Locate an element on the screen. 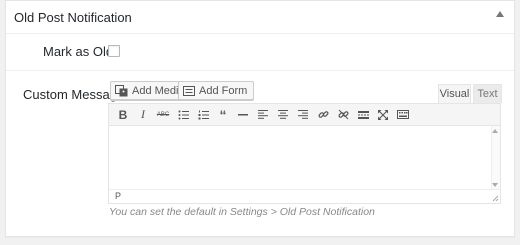 The image size is (520, 245). scroll-down-icon is located at coordinates (495, 185).